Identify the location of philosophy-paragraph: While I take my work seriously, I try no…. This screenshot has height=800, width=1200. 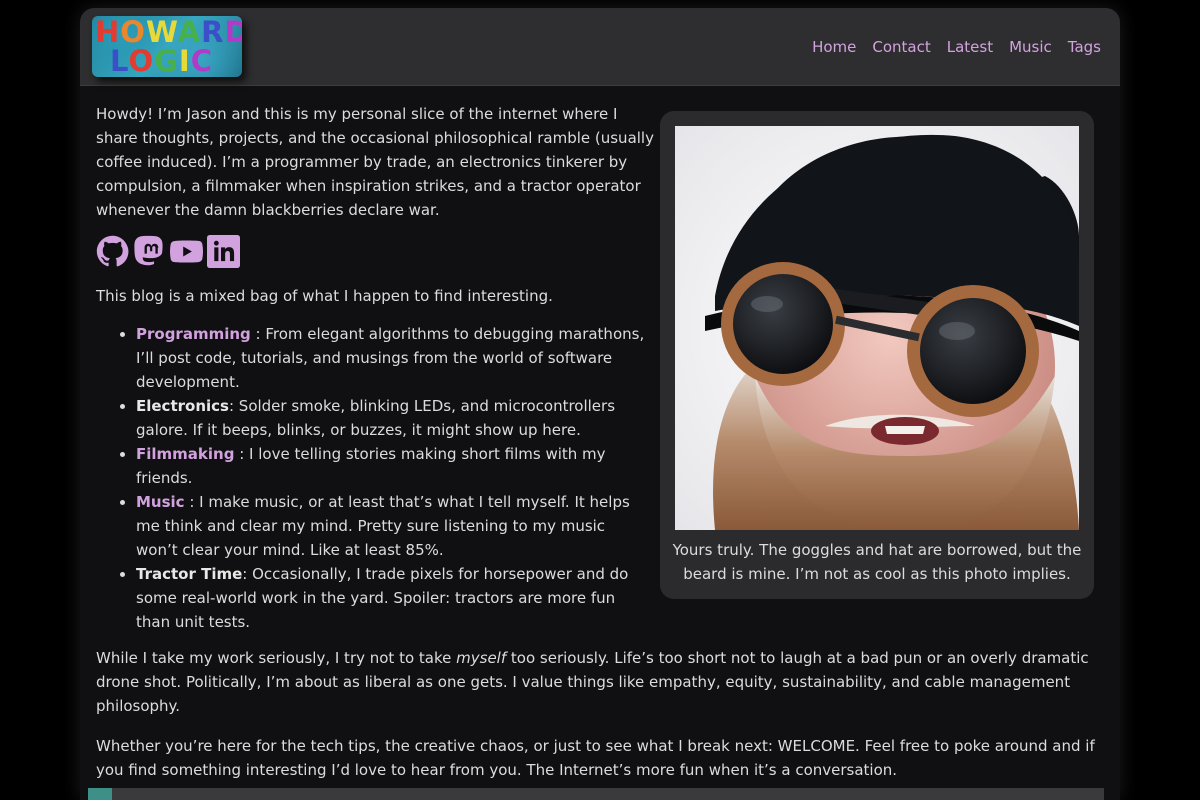
(601, 682).